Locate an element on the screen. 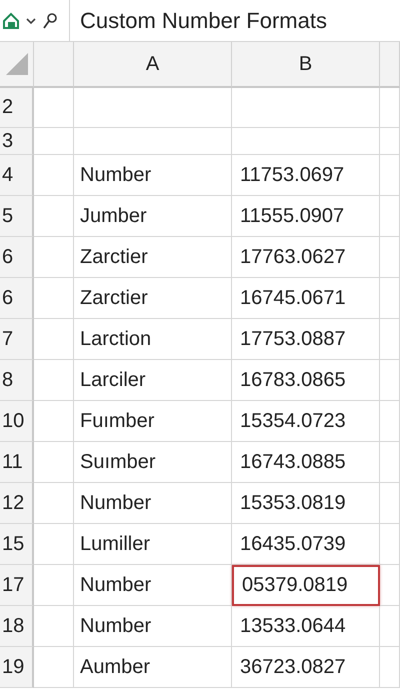  table-cell: 16435.0739 is located at coordinates (306, 544).